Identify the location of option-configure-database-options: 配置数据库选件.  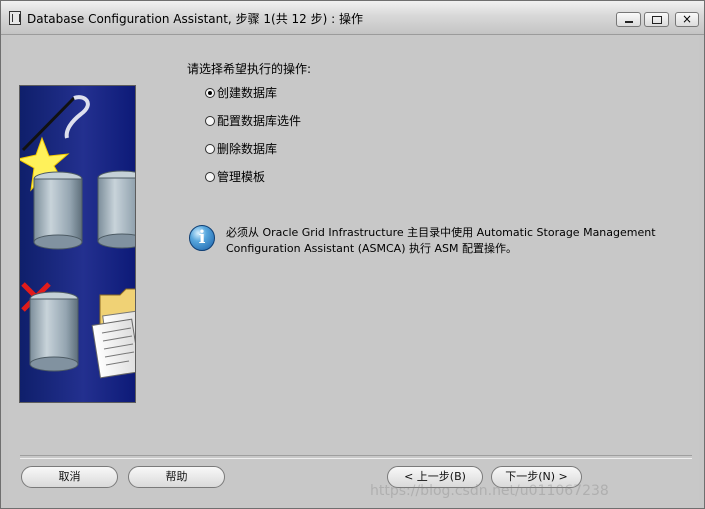
(253, 121).